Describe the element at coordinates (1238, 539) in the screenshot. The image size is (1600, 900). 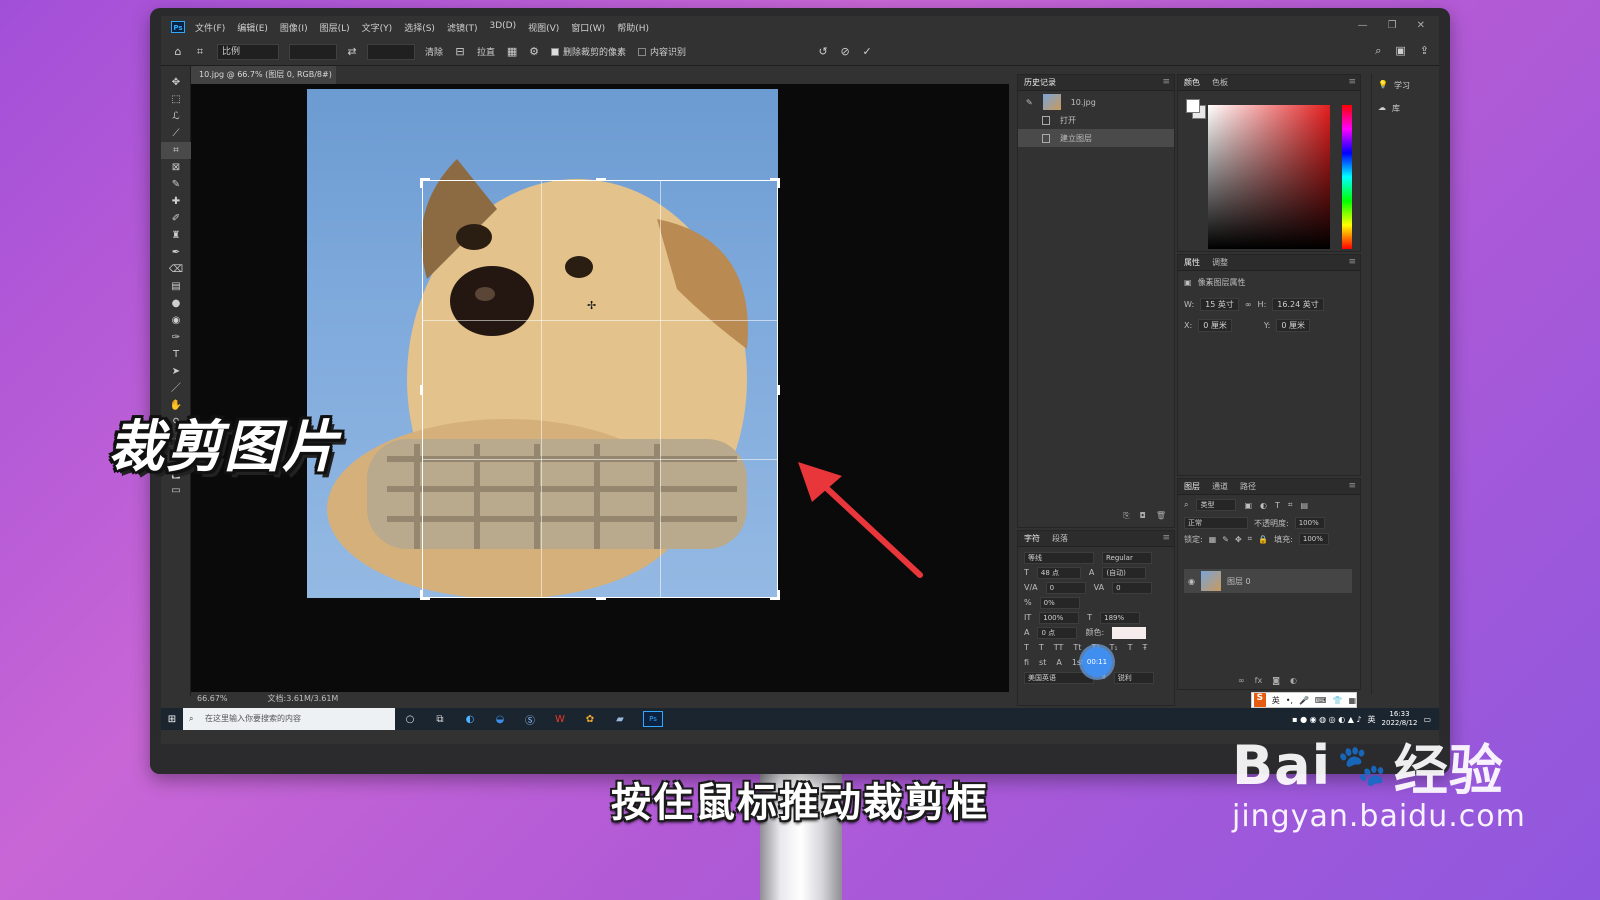
I see `lock-position-icon: ✥` at that location.